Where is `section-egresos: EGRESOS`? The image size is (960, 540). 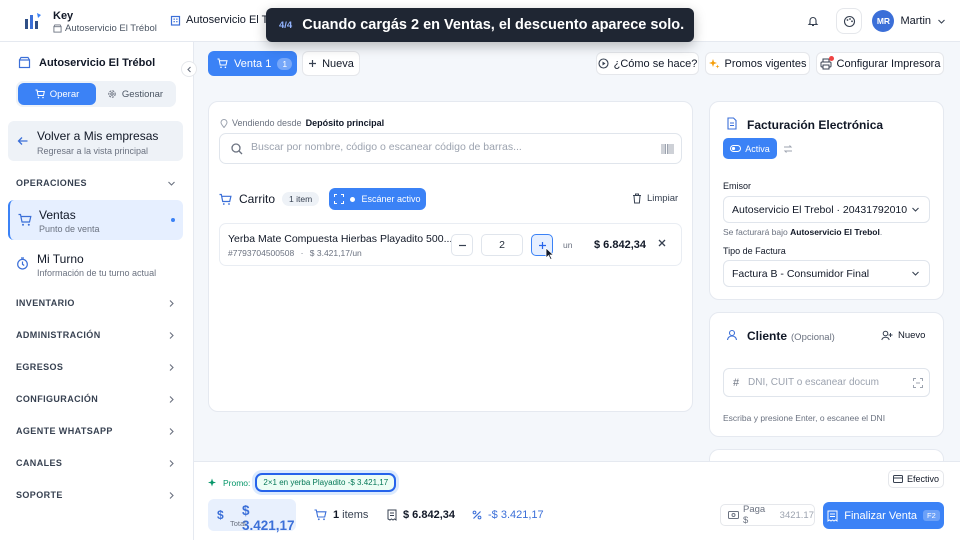
section-egresos: EGRESOS is located at coordinates (96, 367).